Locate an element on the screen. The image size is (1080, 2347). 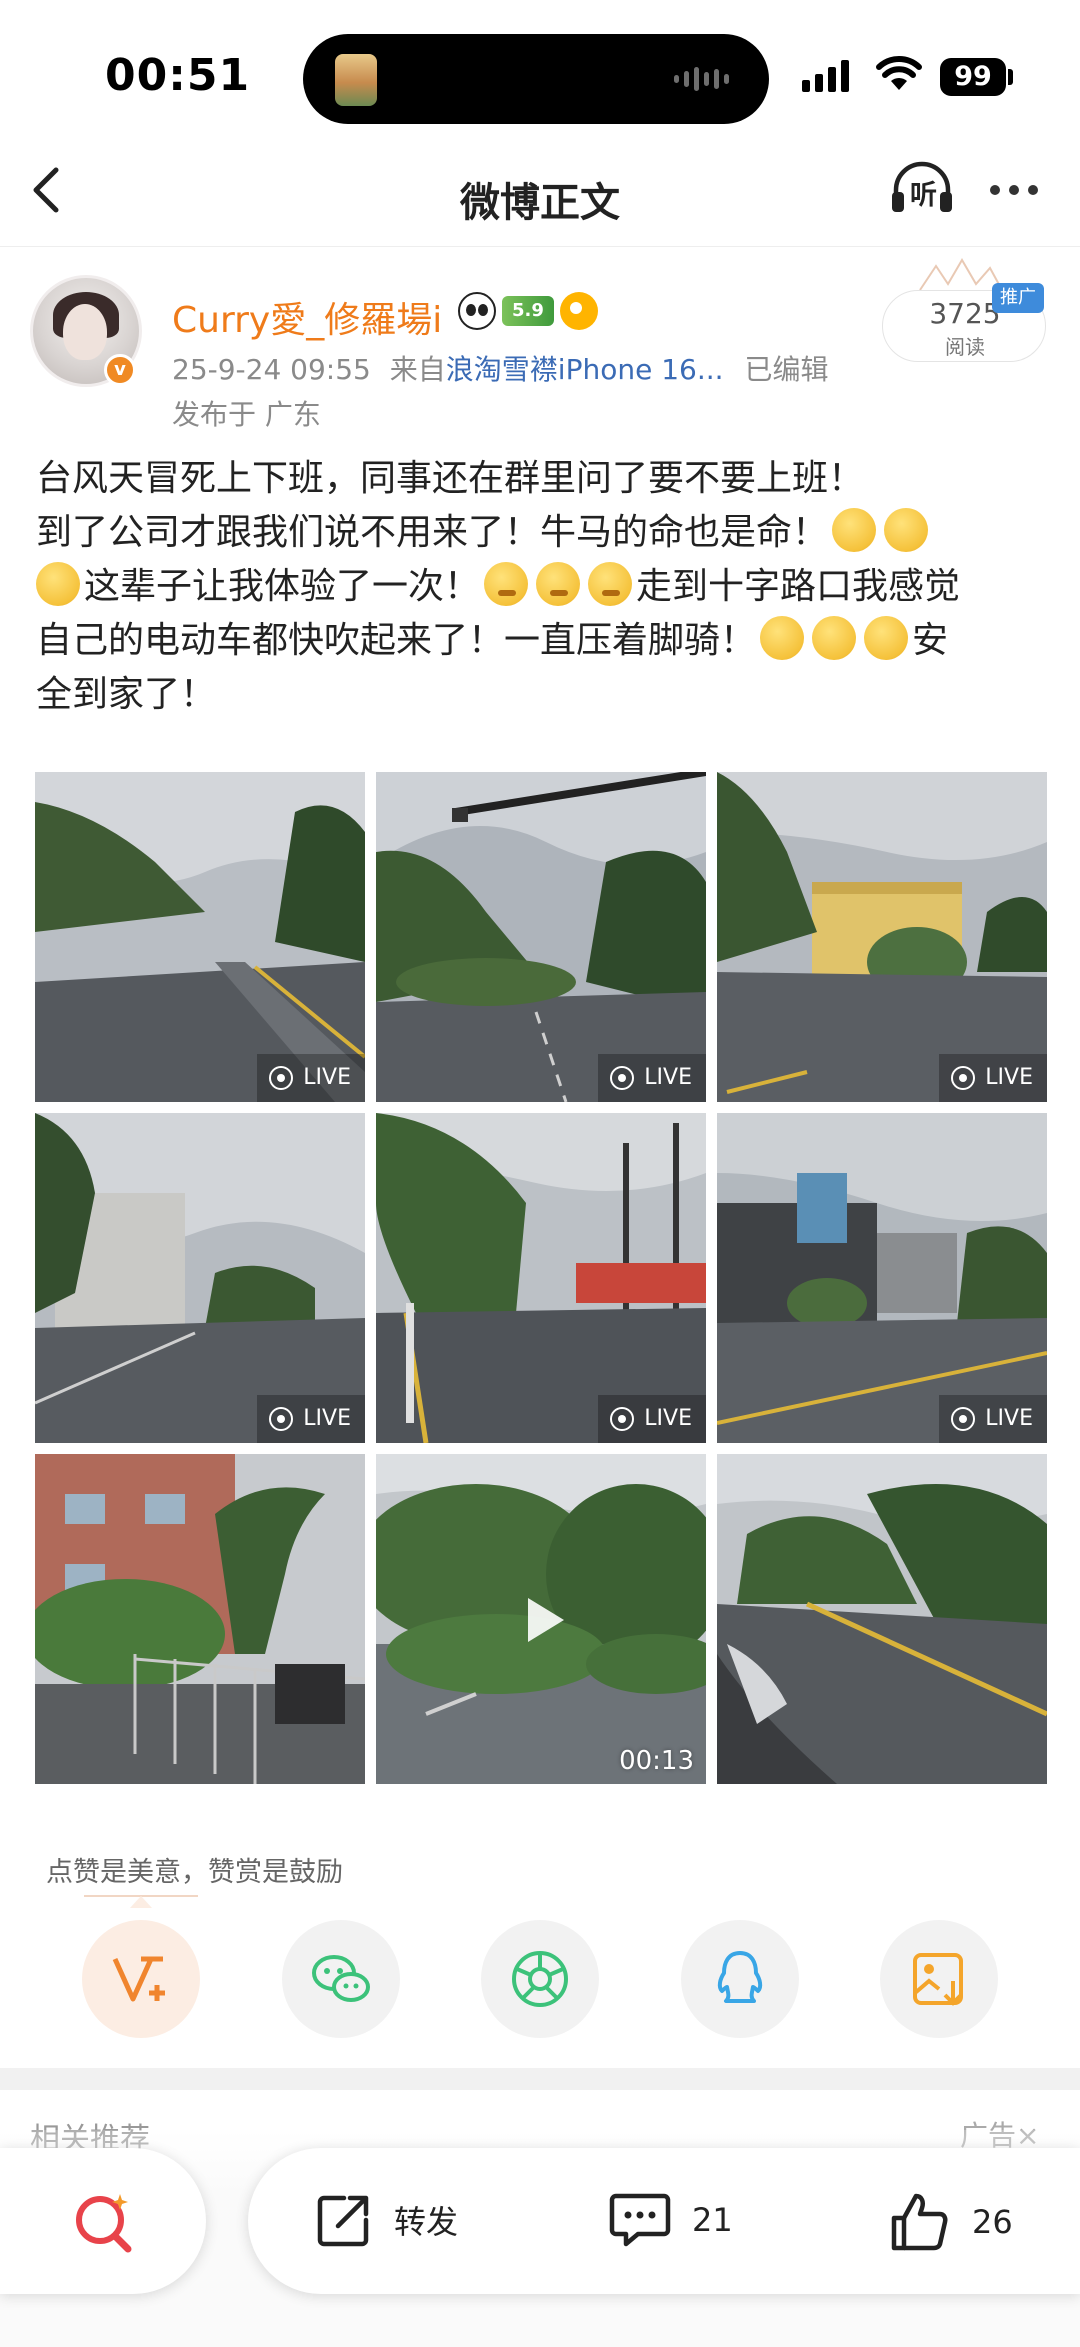
video-thumbnail: 00:13 is located at coordinates (541, 1619).